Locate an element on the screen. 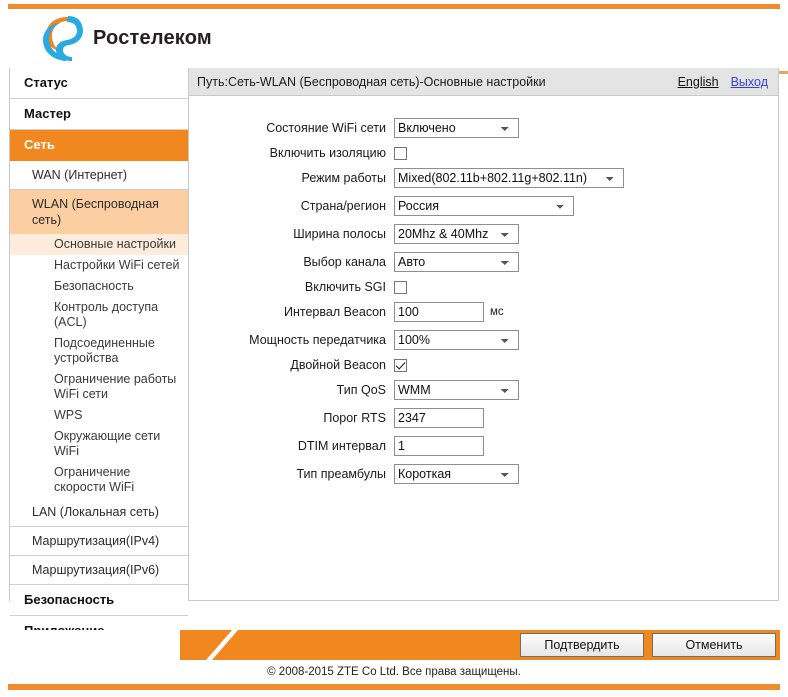  sidebar-item-11: WPS is located at coordinates (99, 415).